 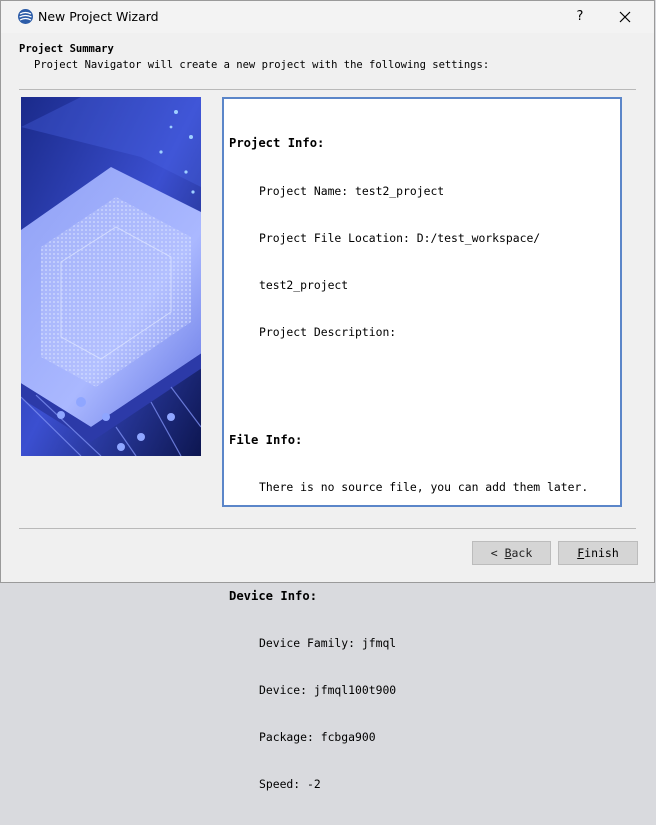 What do you see at coordinates (328, 331) in the screenshot?
I see `project-description-line: Project Description:` at bounding box center [328, 331].